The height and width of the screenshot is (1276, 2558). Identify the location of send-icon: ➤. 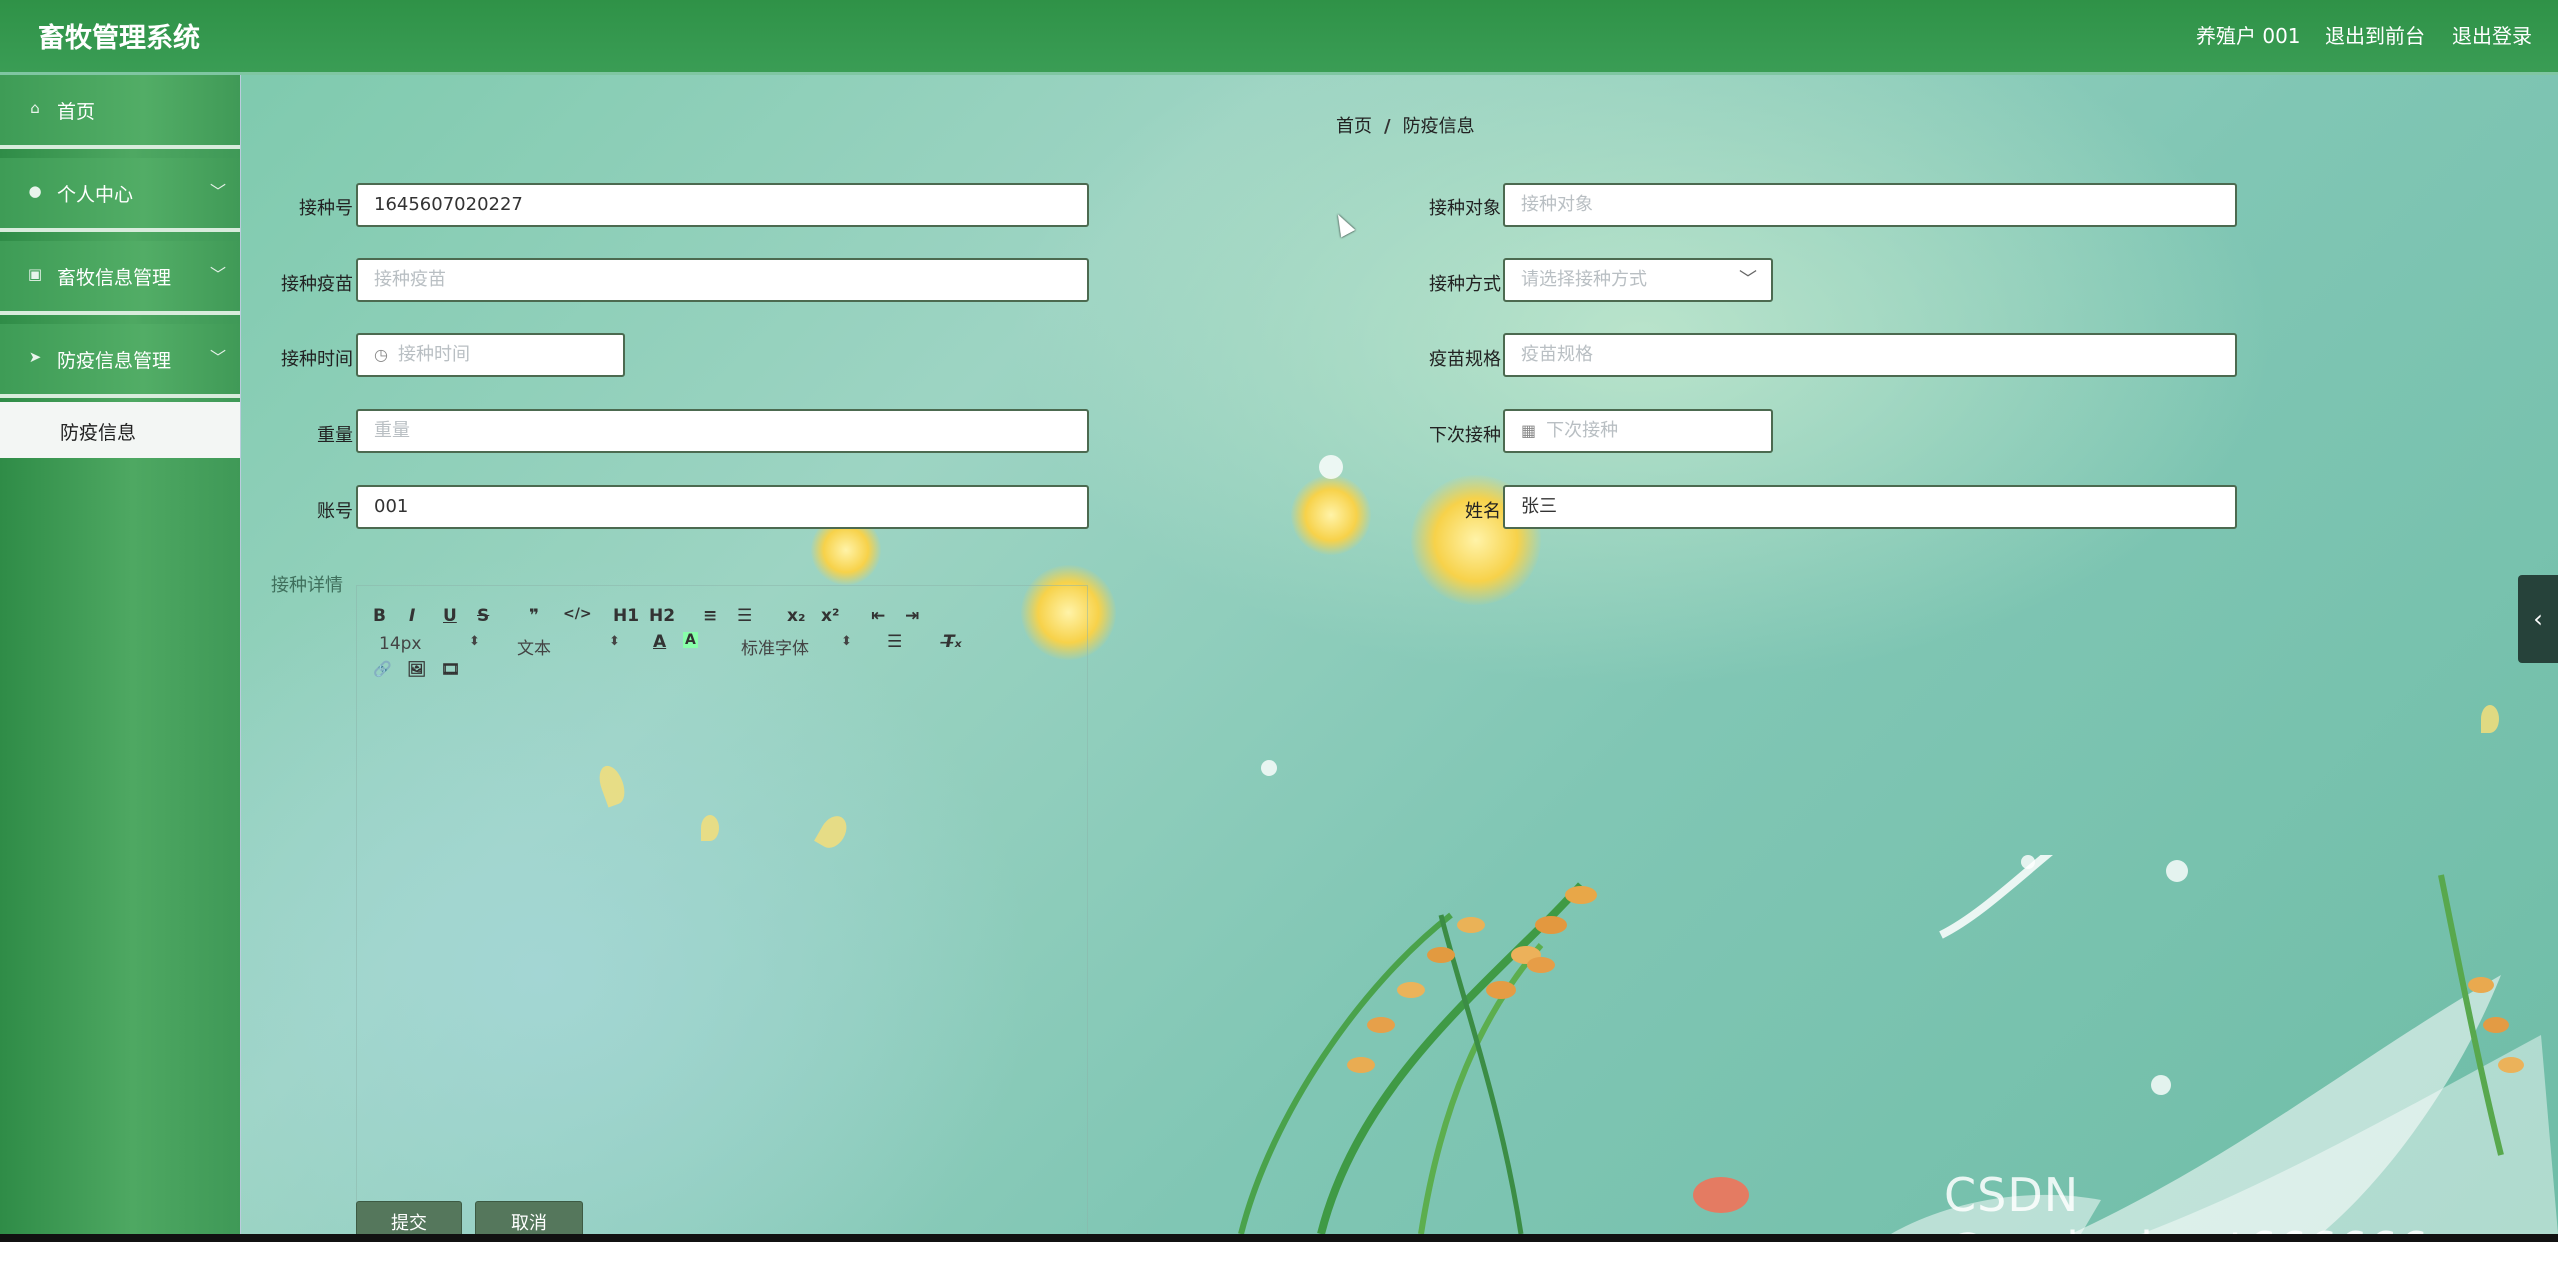
(35, 357).